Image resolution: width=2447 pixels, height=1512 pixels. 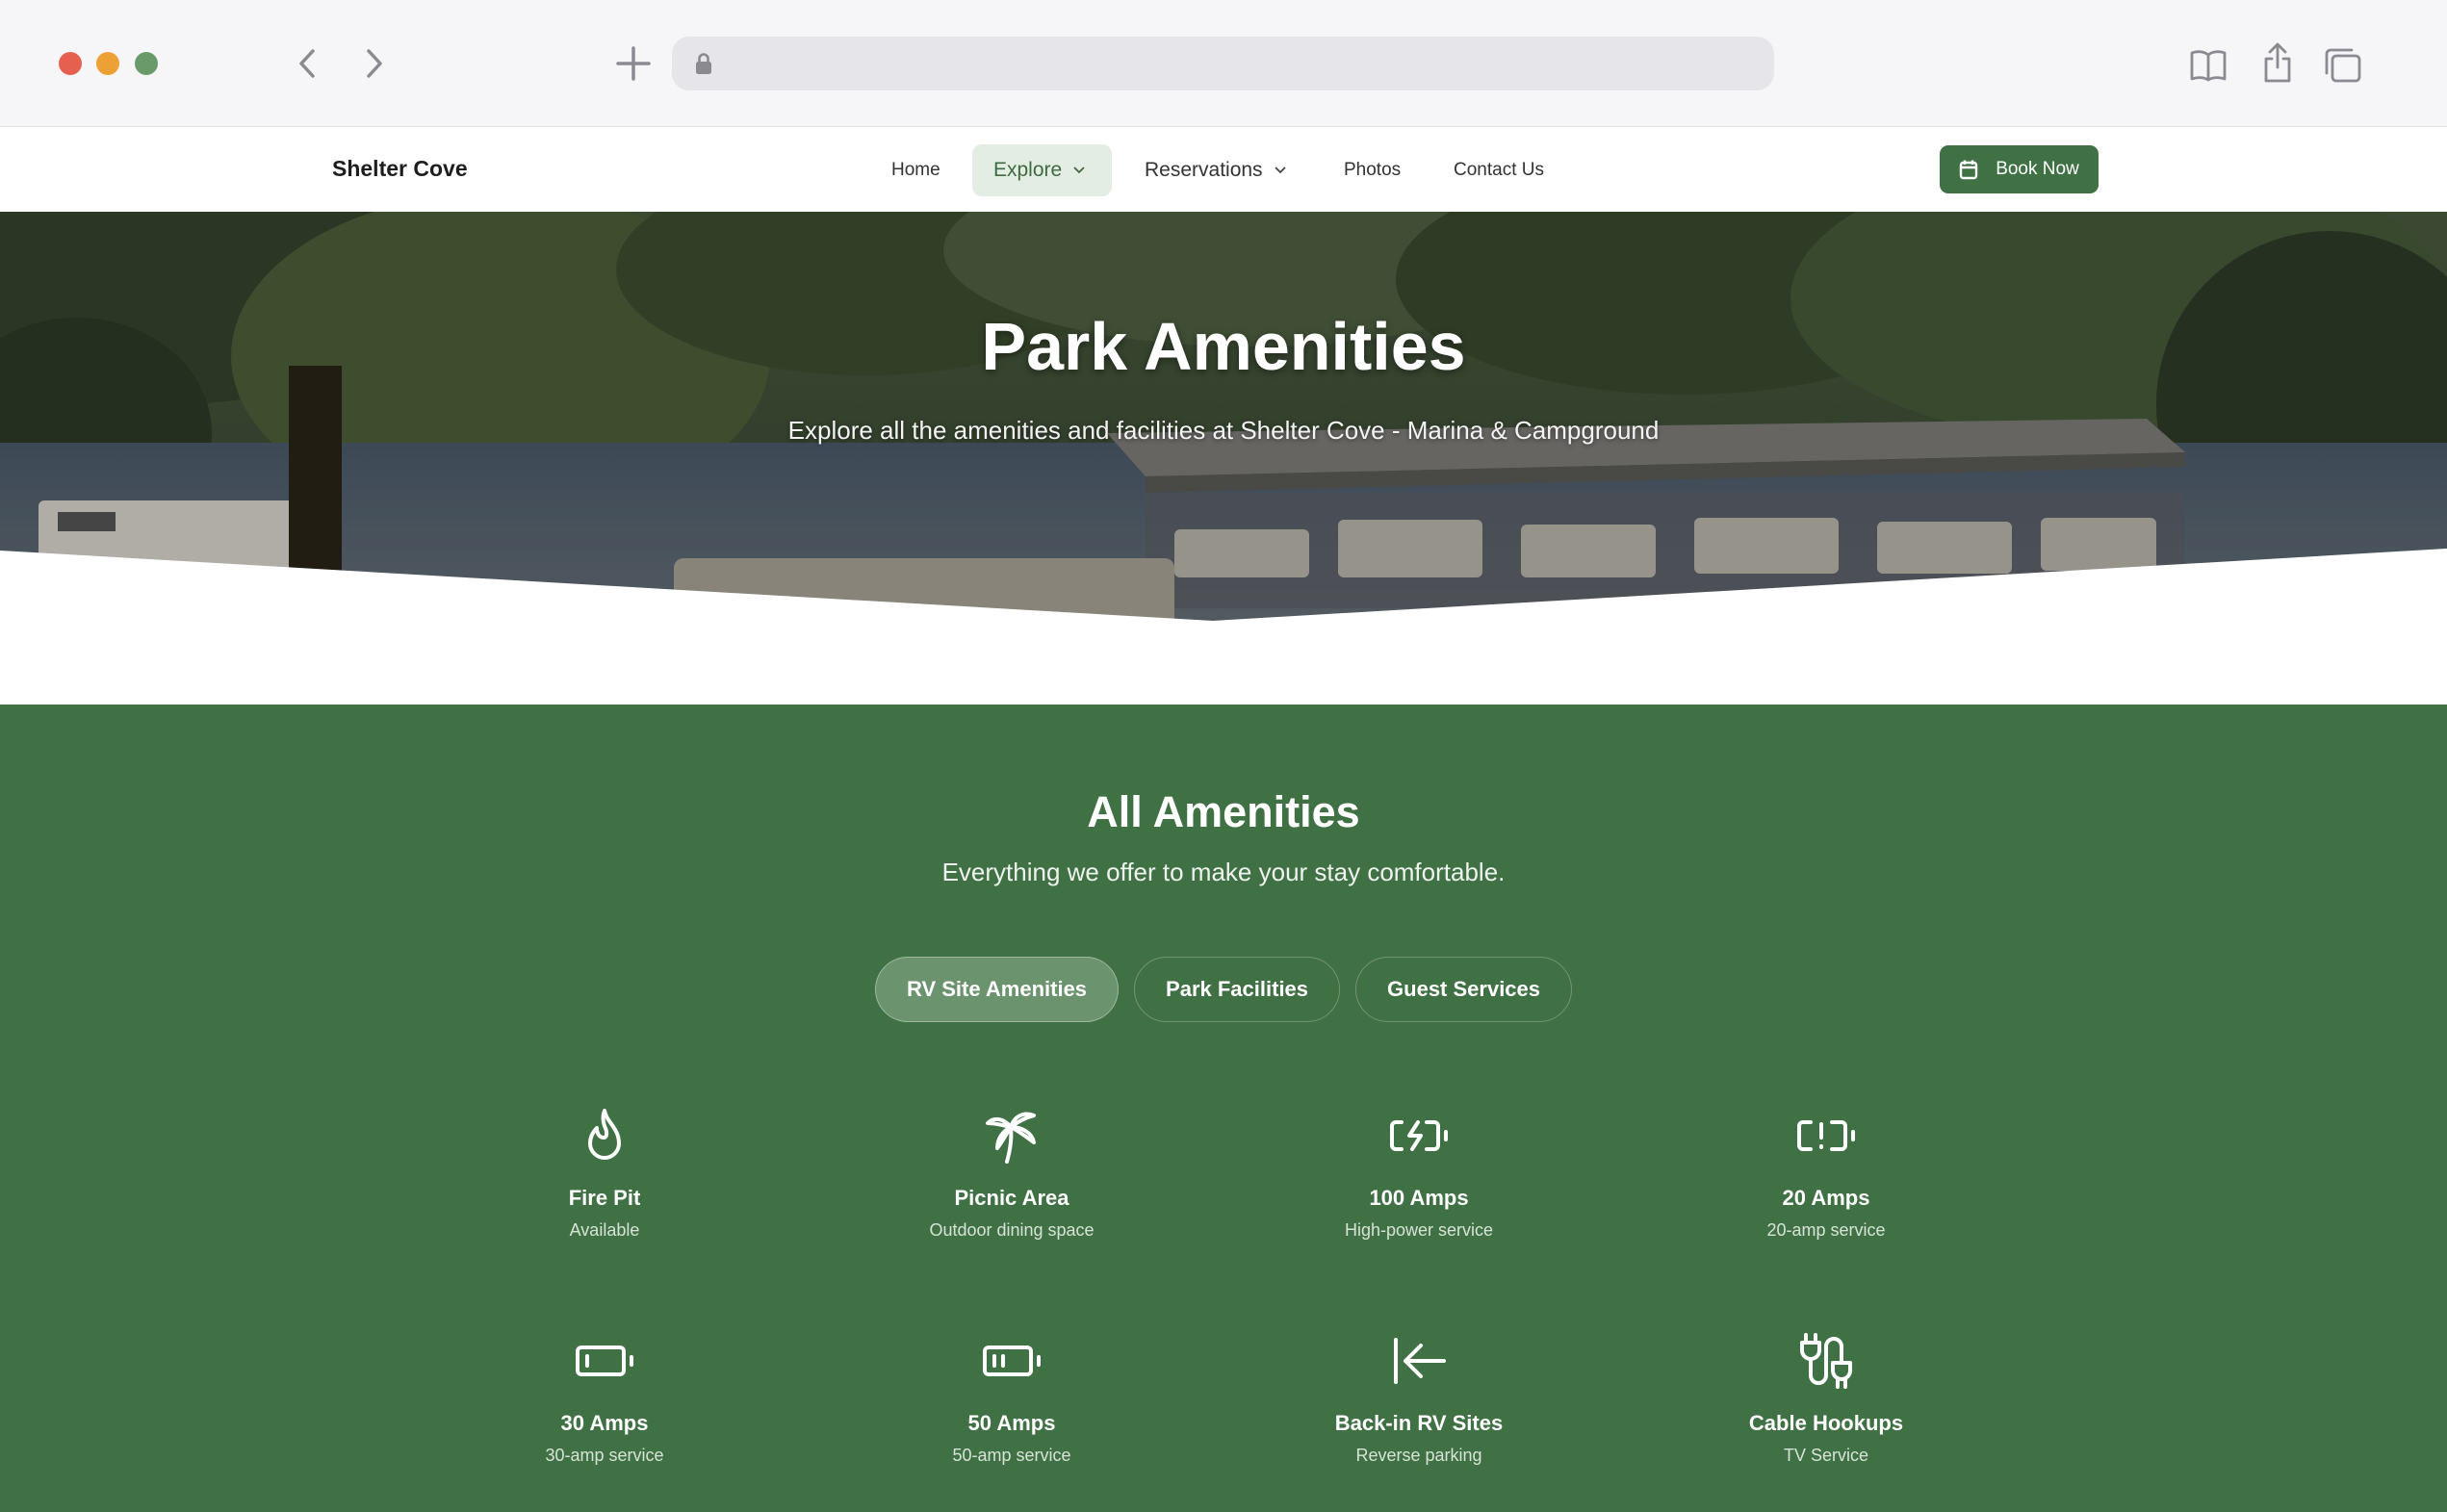 I want to click on nav-reservations-label: Reservations, so click(x=1204, y=170).